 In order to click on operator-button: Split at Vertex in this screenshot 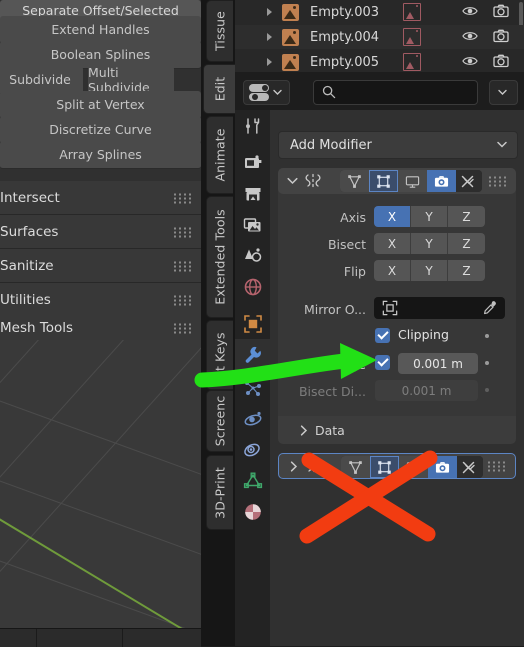, I will do `click(100, 105)`.